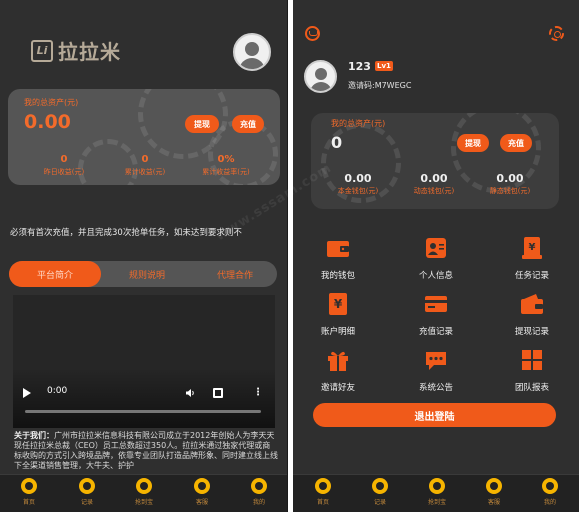  I want to click on intro-video: 0:00 ⋮, so click(144, 361).